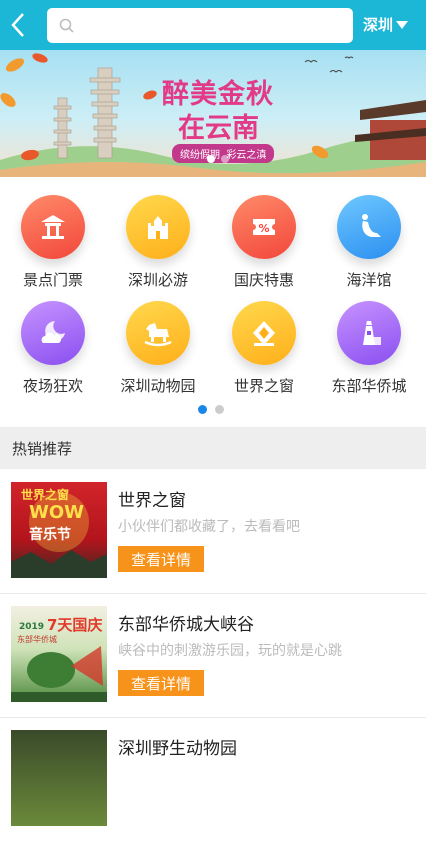 The width and height of the screenshot is (426, 842). I want to click on top-bar: 深圳, so click(213, 25).